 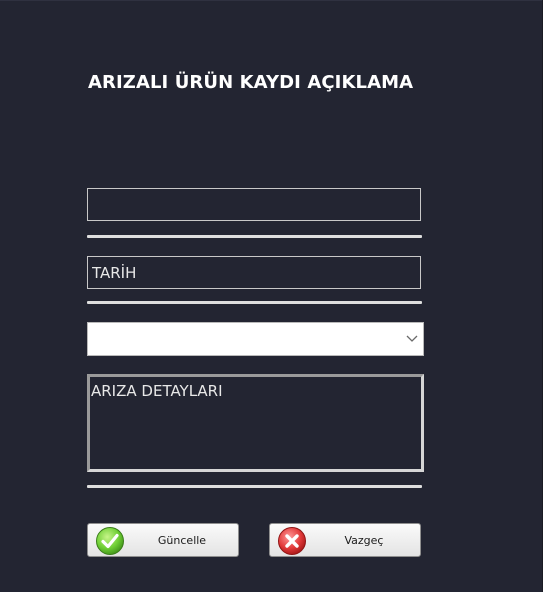 I want to click on cancel-button-label: Vazgeç, so click(x=364, y=540).